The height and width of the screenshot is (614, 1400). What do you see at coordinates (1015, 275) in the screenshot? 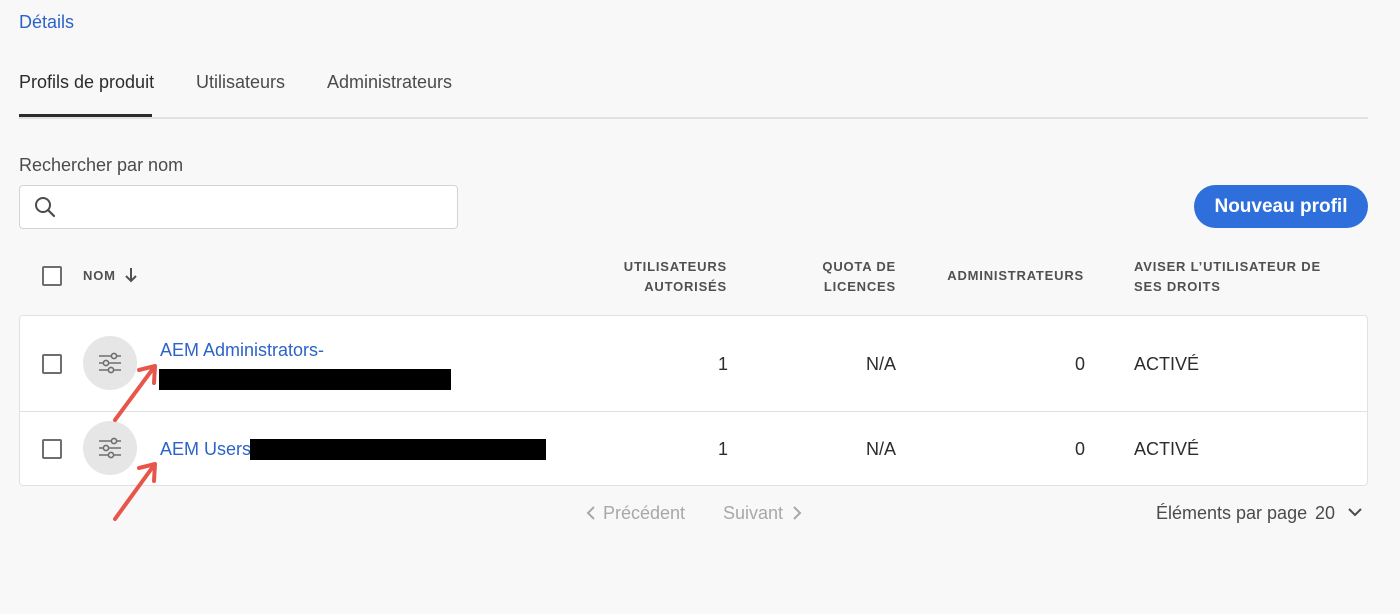
I see `column-header-administrators: ADMINISTRATEURS` at bounding box center [1015, 275].